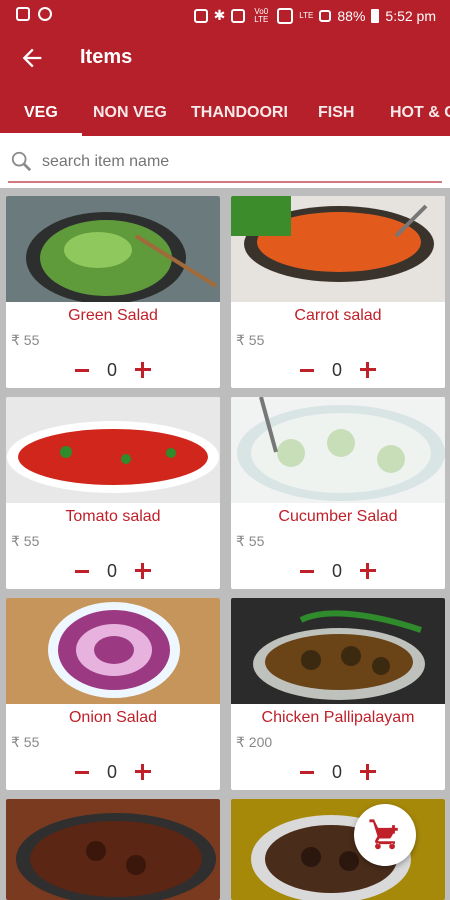 The image size is (450, 900). I want to click on network-label: Vo0 LTE, so click(261, 15).